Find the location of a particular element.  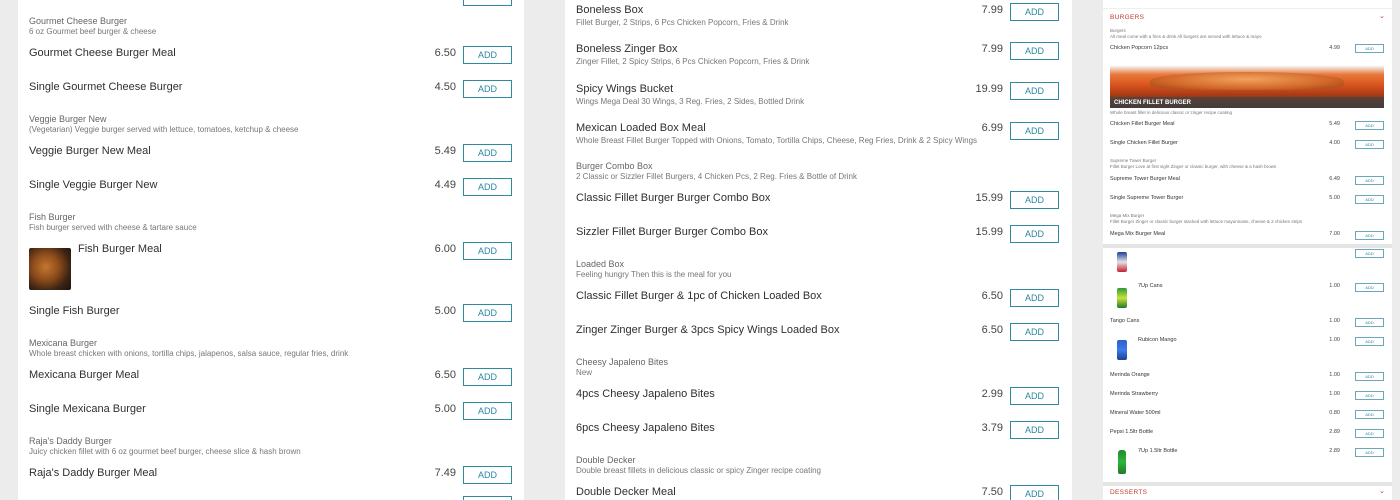

section-title-desserts: DESSERTS is located at coordinates (1128, 492).